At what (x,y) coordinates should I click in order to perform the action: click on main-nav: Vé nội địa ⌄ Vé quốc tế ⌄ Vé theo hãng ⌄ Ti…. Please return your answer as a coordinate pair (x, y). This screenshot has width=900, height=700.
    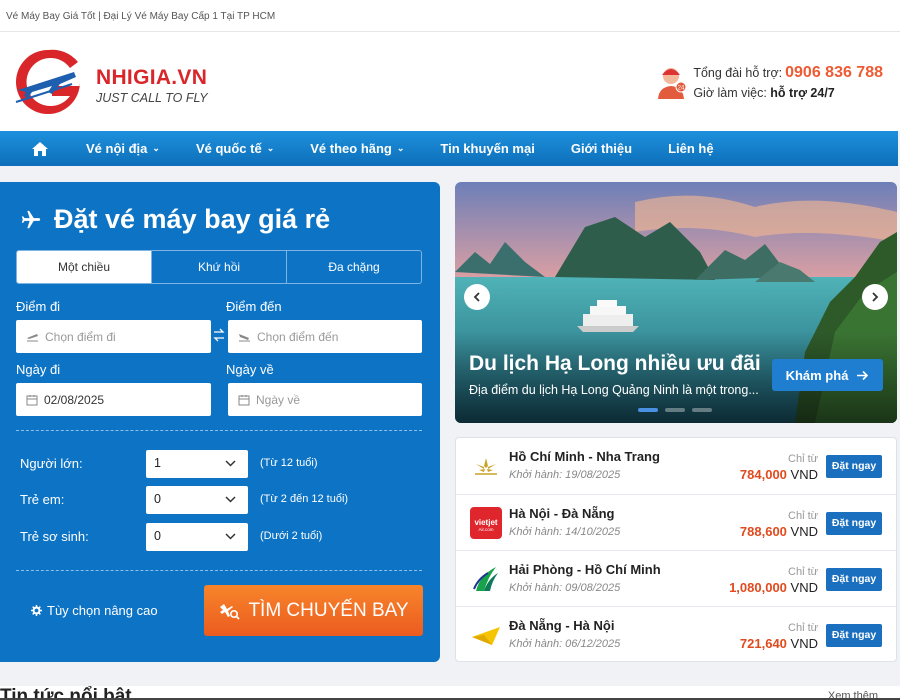
    Looking at the image, I should click on (449, 148).